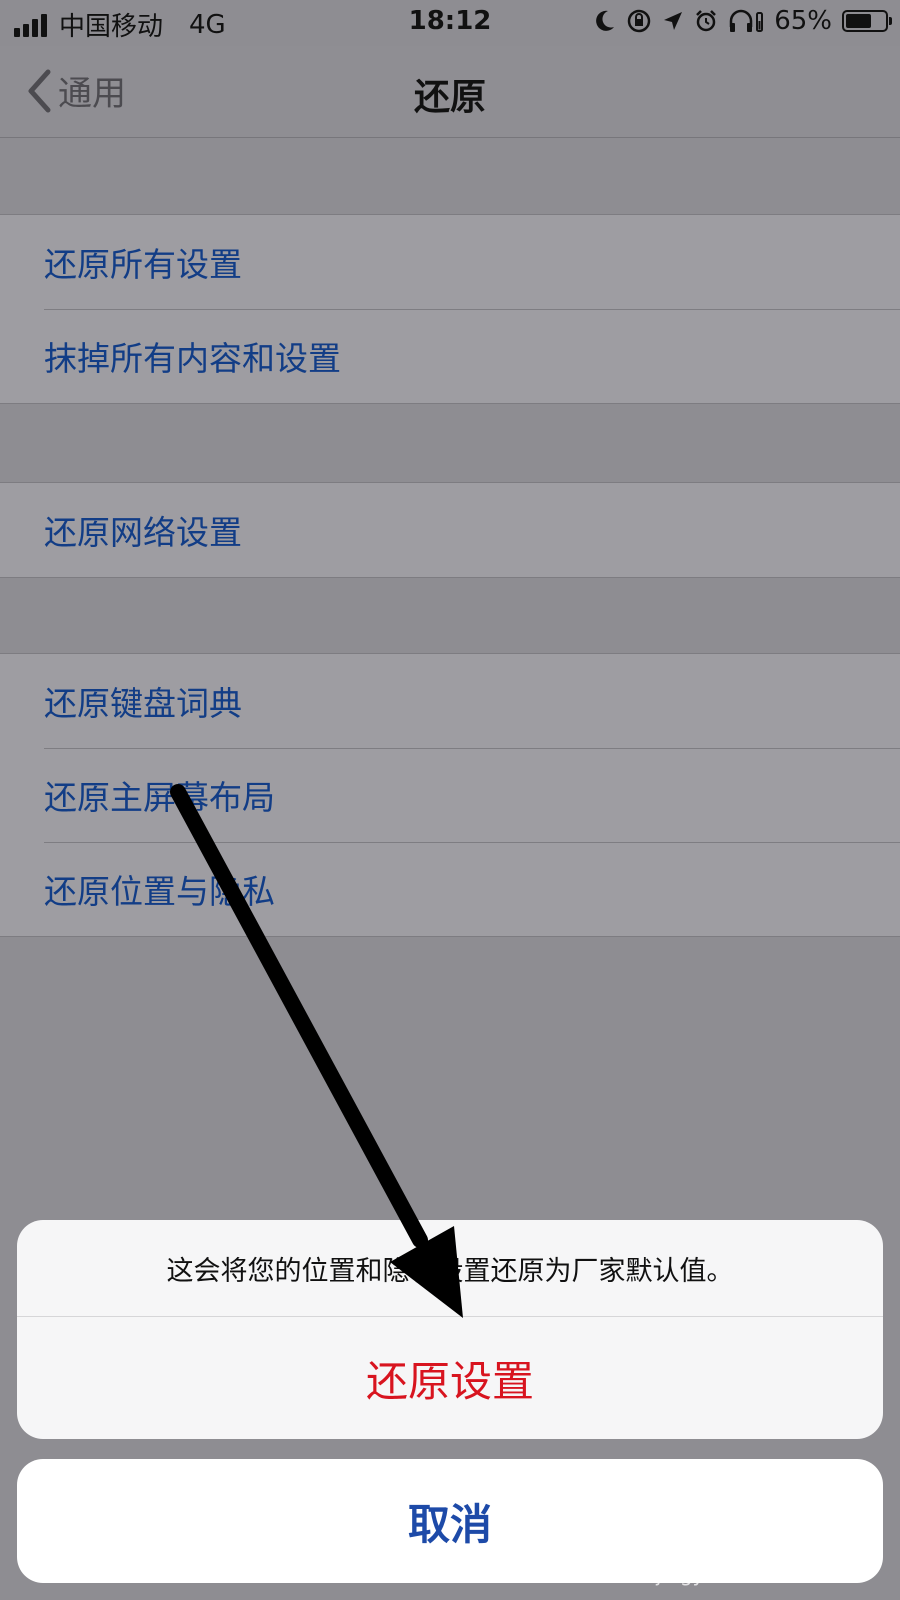 The image size is (900, 1600). Describe the element at coordinates (192, 358) in the screenshot. I see `list-item-label: 抹掉所有内容和设置` at that location.